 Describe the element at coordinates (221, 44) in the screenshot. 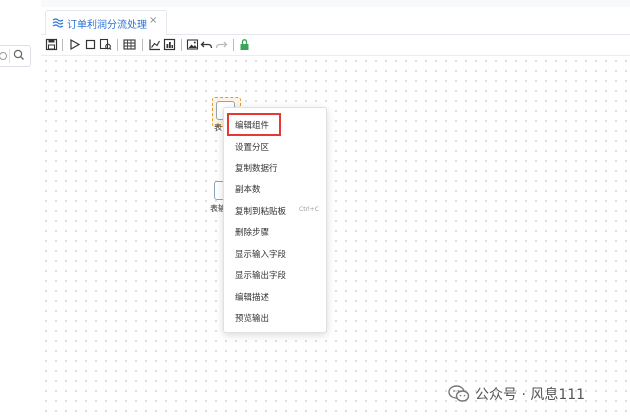

I see `redo-icon` at that location.